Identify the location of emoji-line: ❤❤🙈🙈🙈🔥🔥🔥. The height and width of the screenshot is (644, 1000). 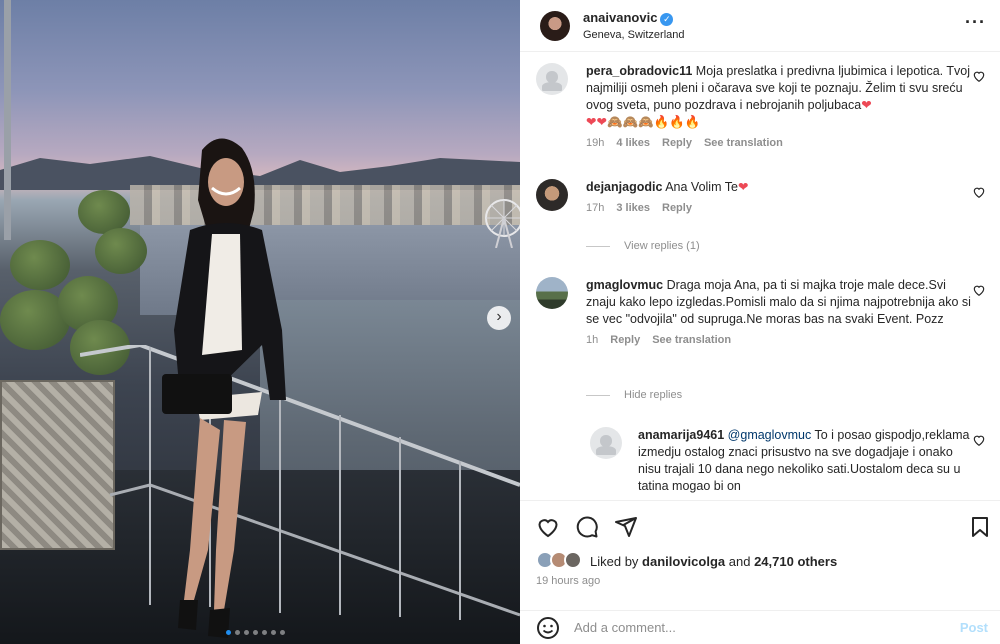
(643, 122).